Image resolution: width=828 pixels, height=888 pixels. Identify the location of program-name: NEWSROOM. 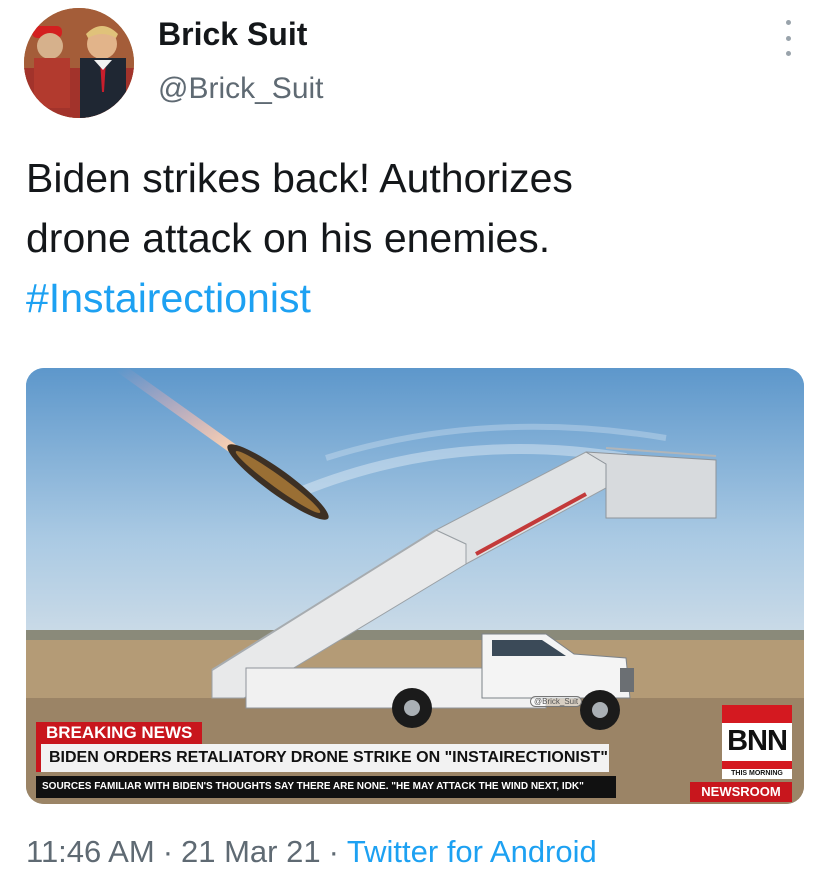
(741, 792).